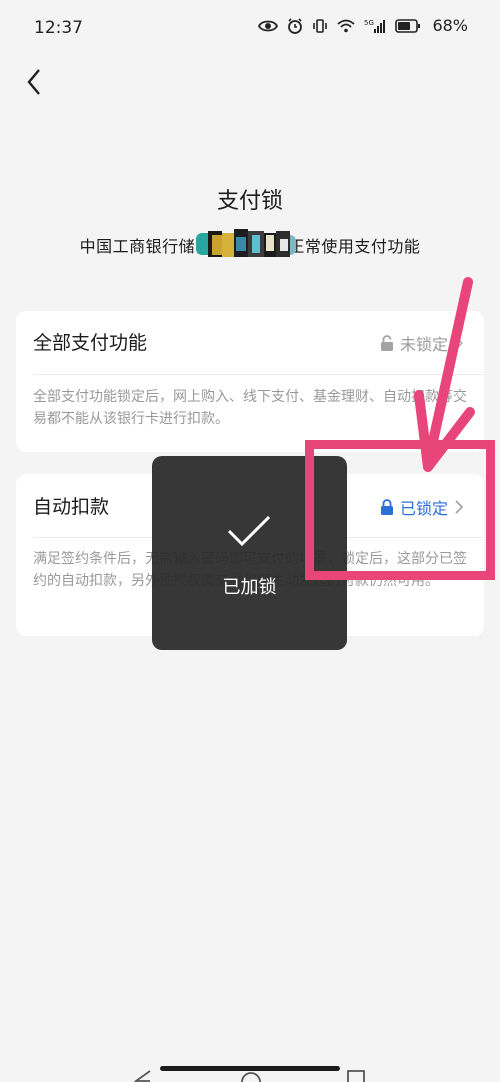 This screenshot has width=500, height=1082. I want to click on divider, so click(258, 374).